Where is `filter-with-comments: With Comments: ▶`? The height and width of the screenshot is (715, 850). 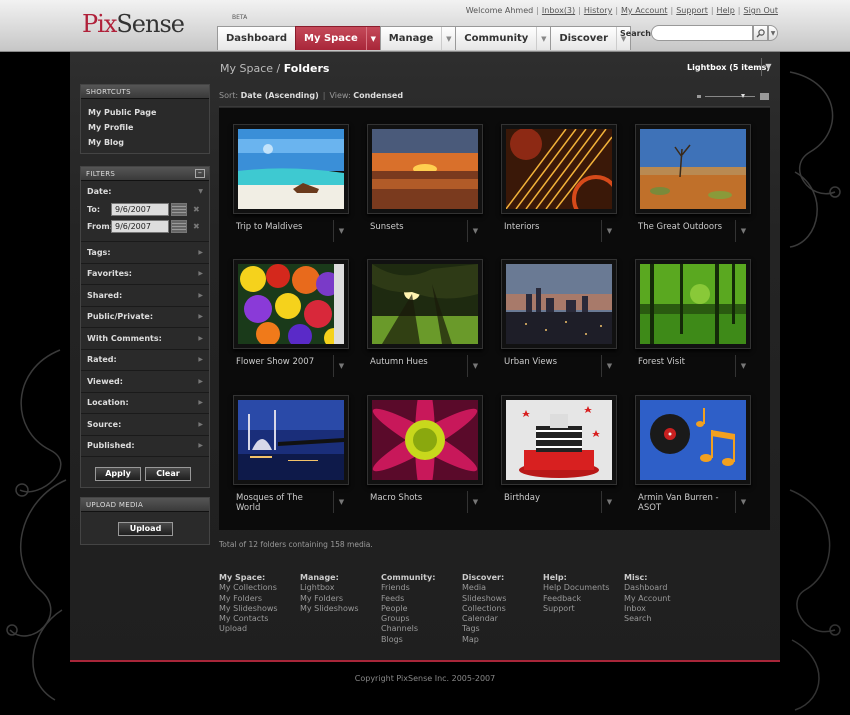 filter-with-comments: With Comments: ▶ is located at coordinates (145, 339).